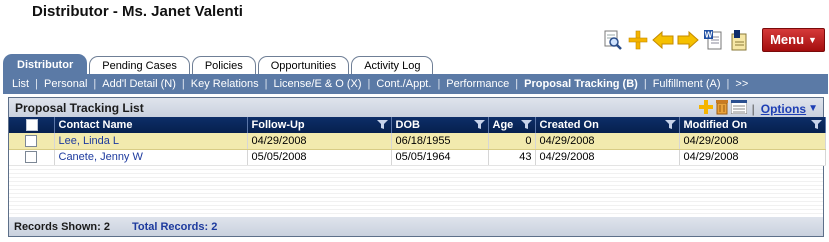 Image resolution: width=829 pixels, height=242 pixels. I want to click on age-cell: 0, so click(512, 141).